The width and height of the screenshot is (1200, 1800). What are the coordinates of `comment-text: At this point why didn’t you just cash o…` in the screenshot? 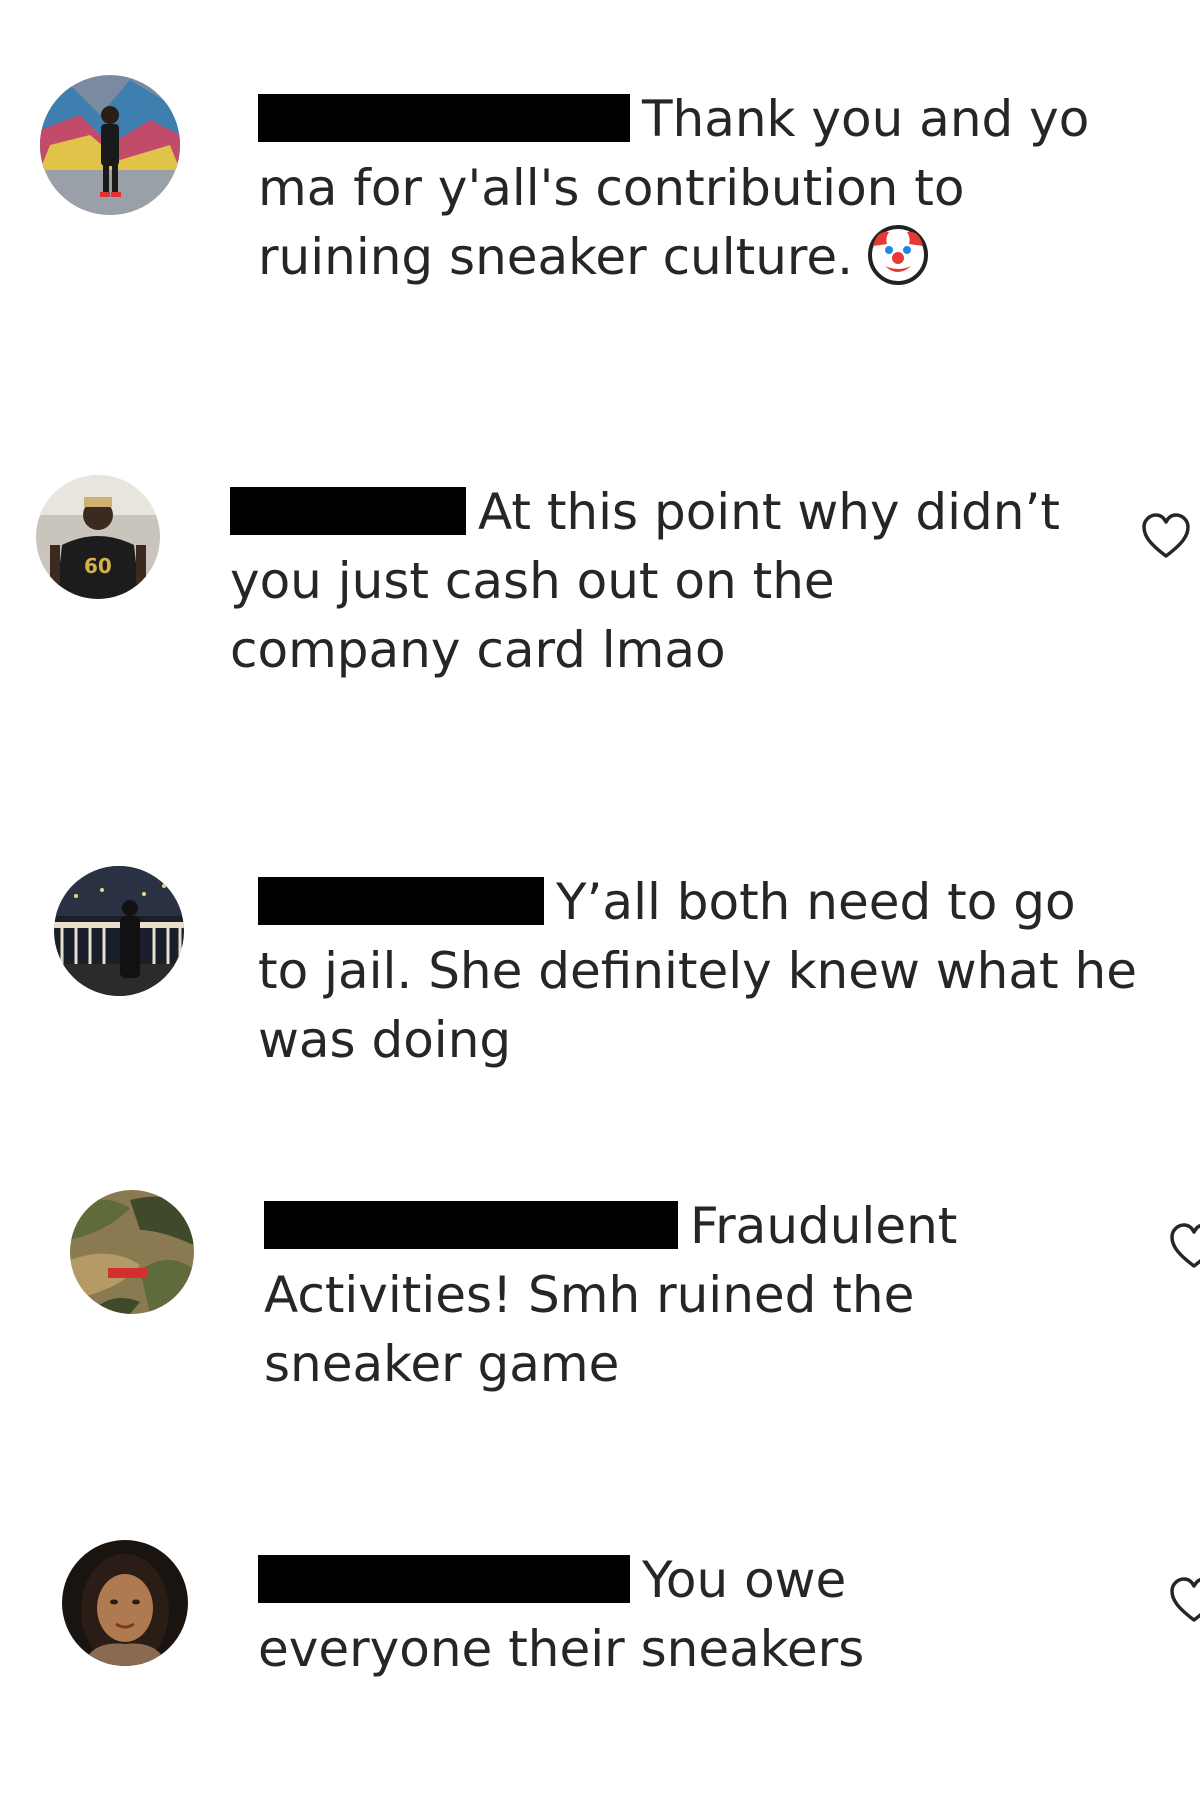 It's located at (650, 581).